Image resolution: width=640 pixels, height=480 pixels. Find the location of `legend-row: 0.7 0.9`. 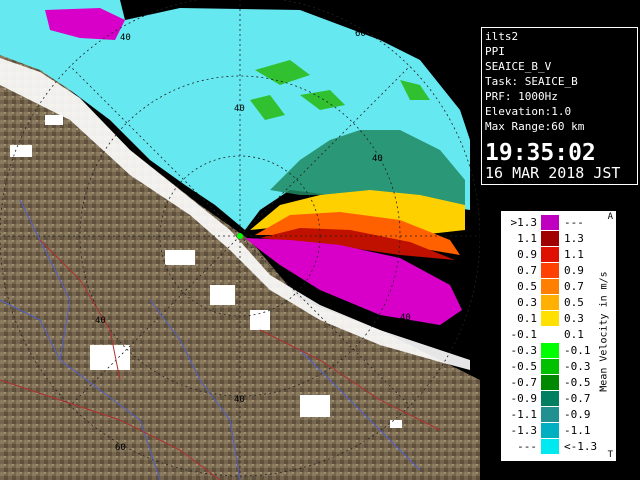

legend-row: 0.7 0.9 is located at coordinates (551, 270).